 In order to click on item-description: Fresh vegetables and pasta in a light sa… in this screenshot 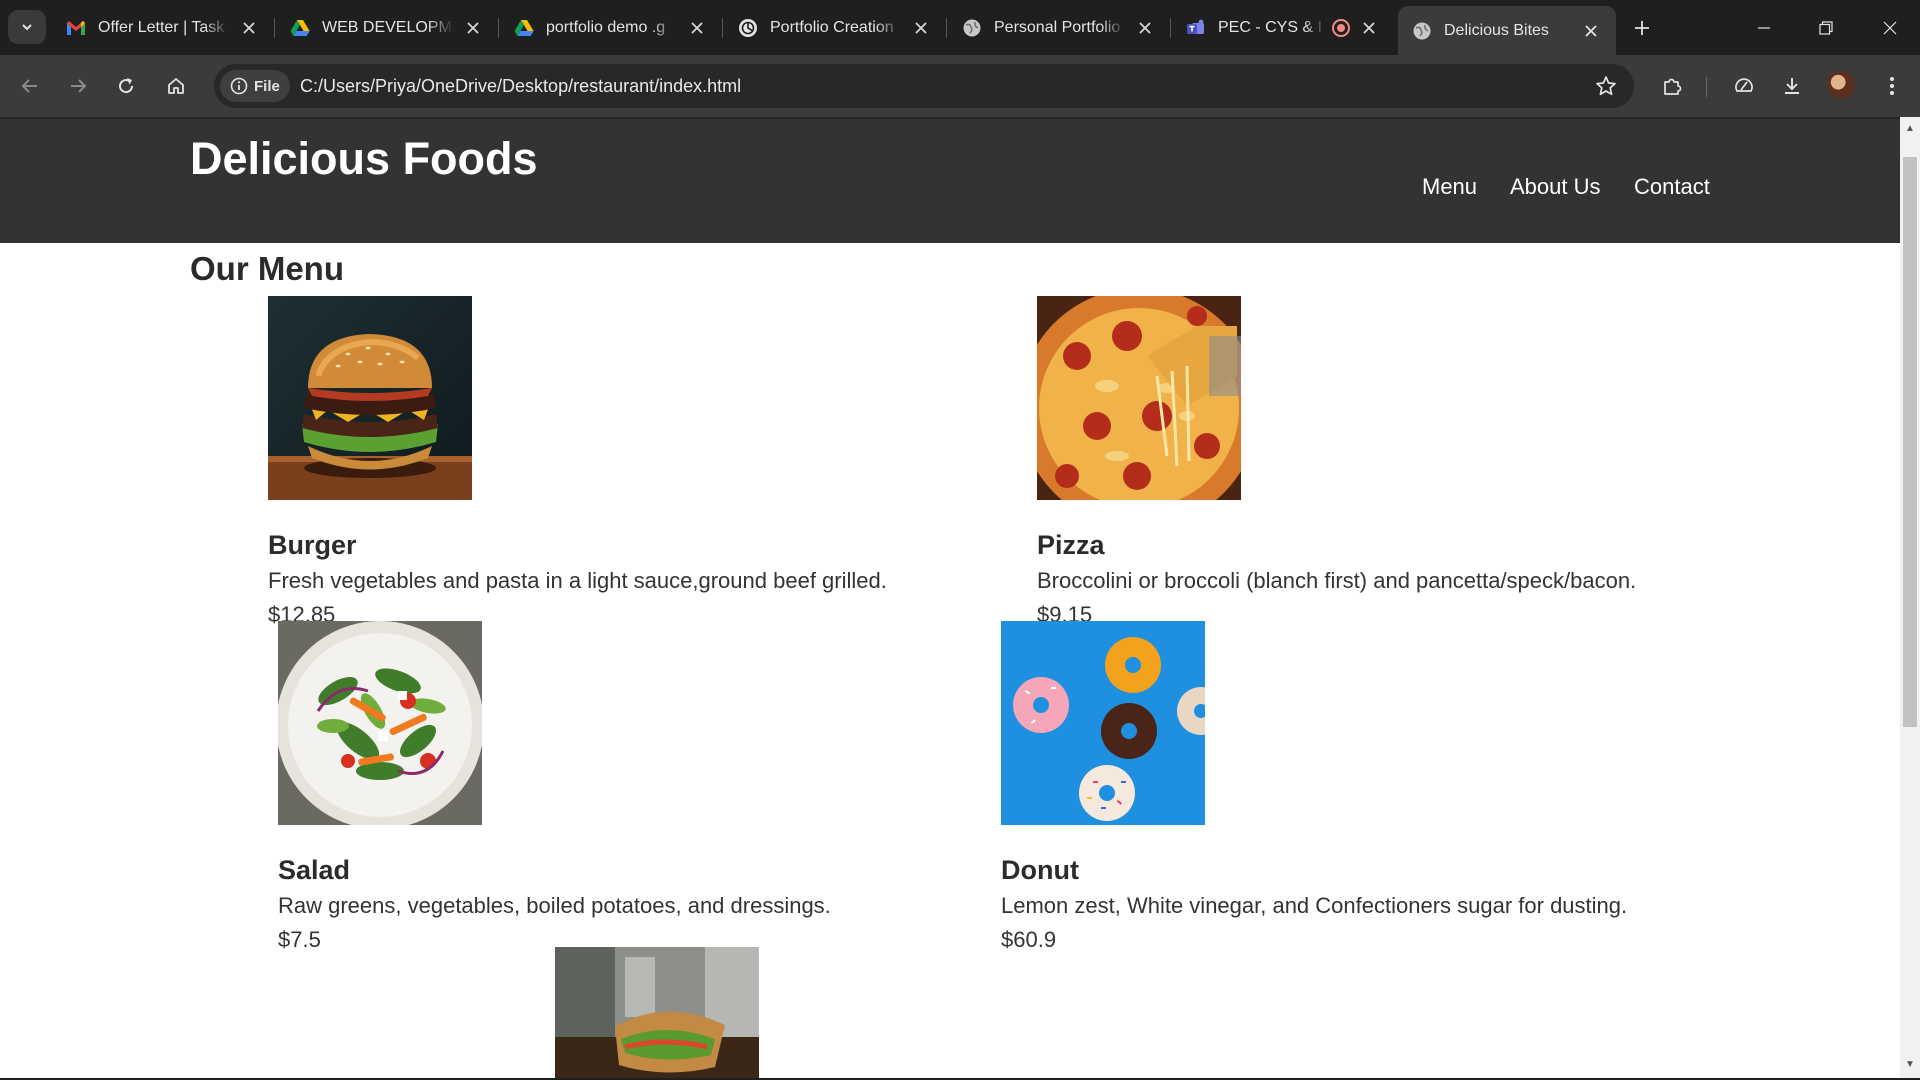, I will do `click(577, 580)`.